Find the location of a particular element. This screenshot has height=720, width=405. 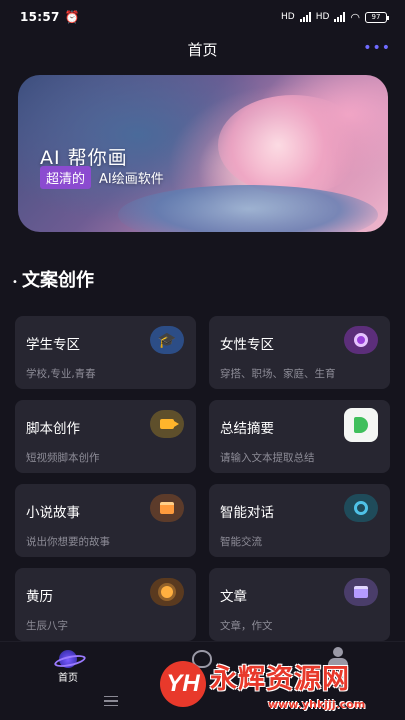

card-chat: 智能对话 智能交流 is located at coordinates (299, 520).